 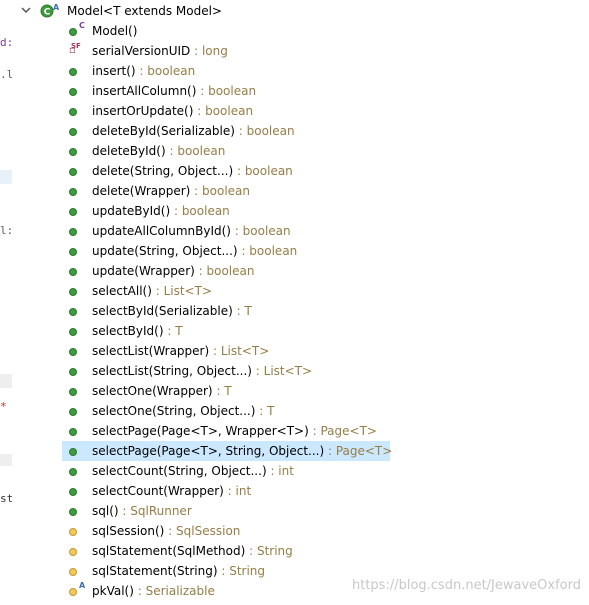 I want to click on member-label: insert() : boolean, so click(x=143, y=71).